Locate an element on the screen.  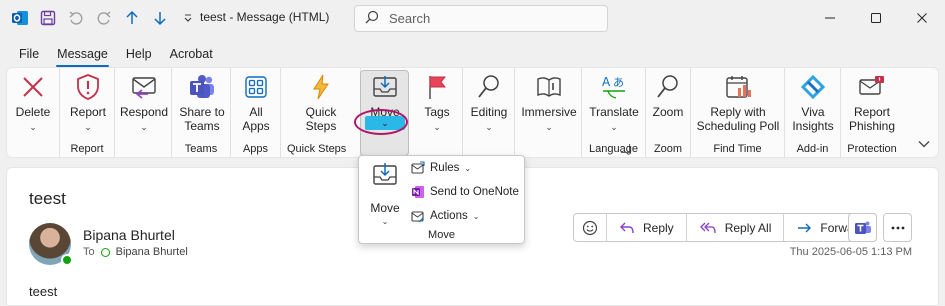
share-to-teams-button: Share to Teams is located at coordinates (202, 102).